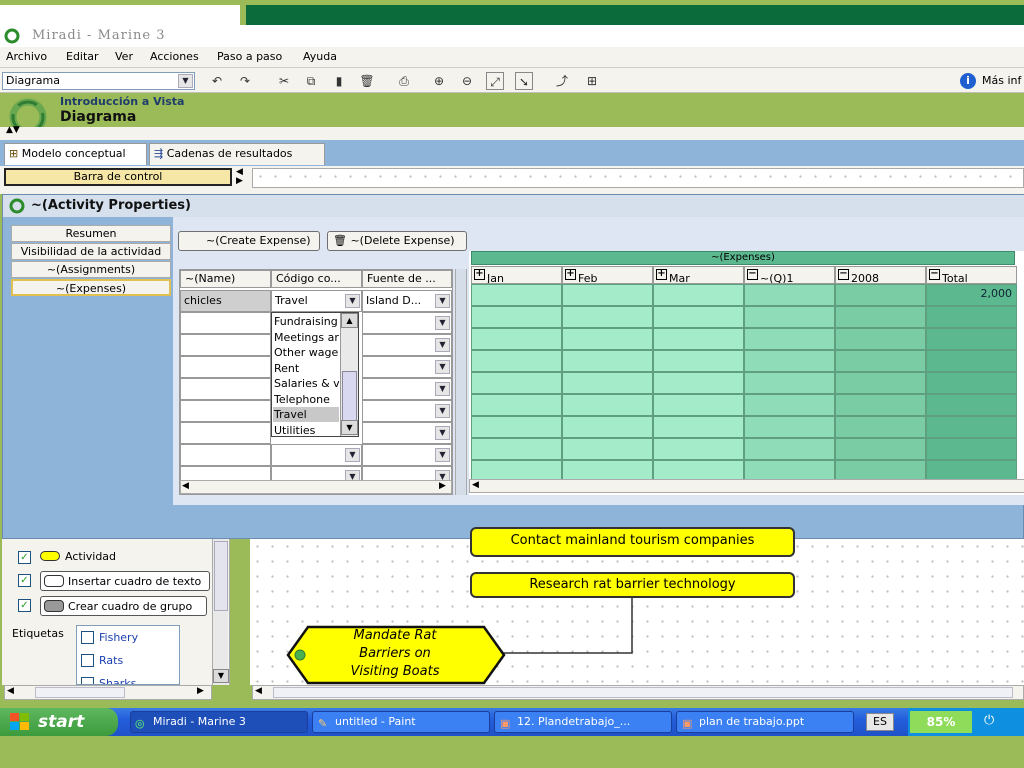 This screenshot has width=1024, height=768. What do you see at coordinates (26, 56) in the screenshot?
I see `menu-archivo: Archivo` at bounding box center [26, 56].